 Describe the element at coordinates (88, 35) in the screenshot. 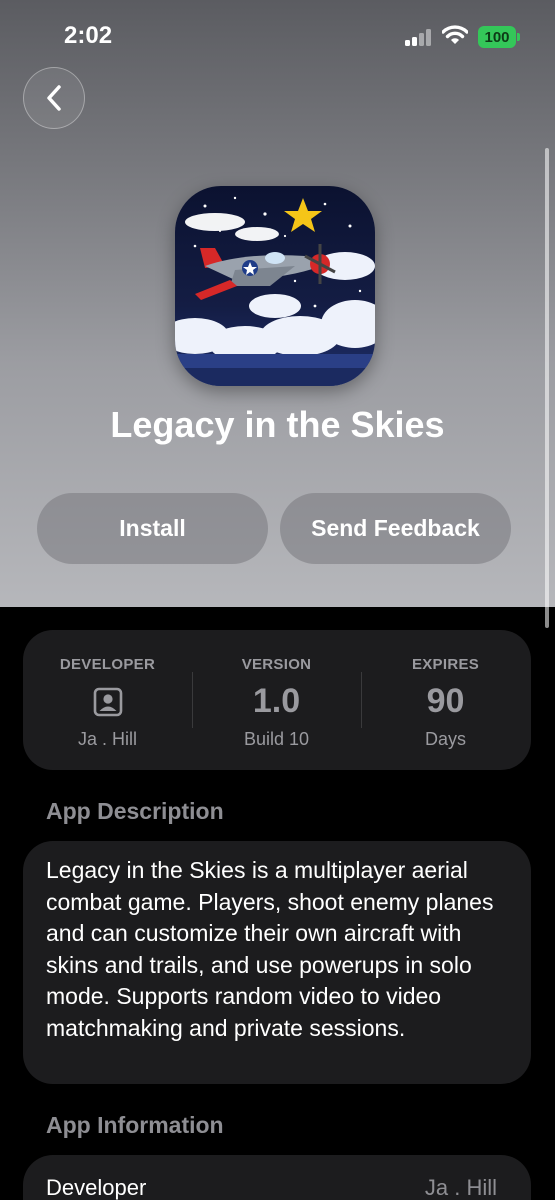

I see `status-time: 2:02` at that location.